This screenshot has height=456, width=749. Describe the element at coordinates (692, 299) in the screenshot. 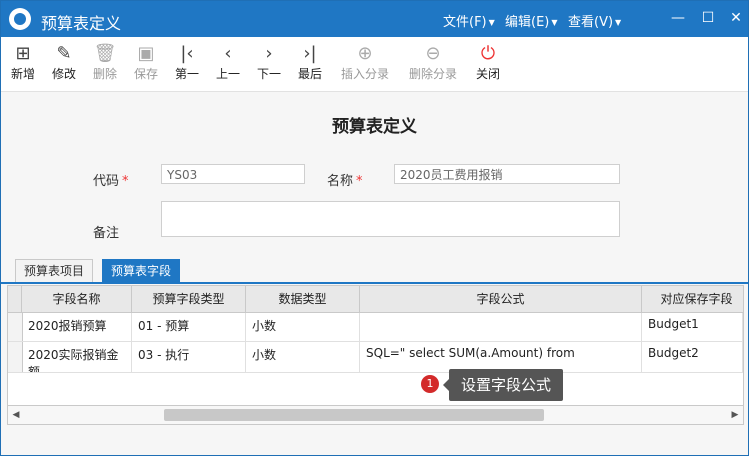

I see `column-header: 对应保存字段` at that location.